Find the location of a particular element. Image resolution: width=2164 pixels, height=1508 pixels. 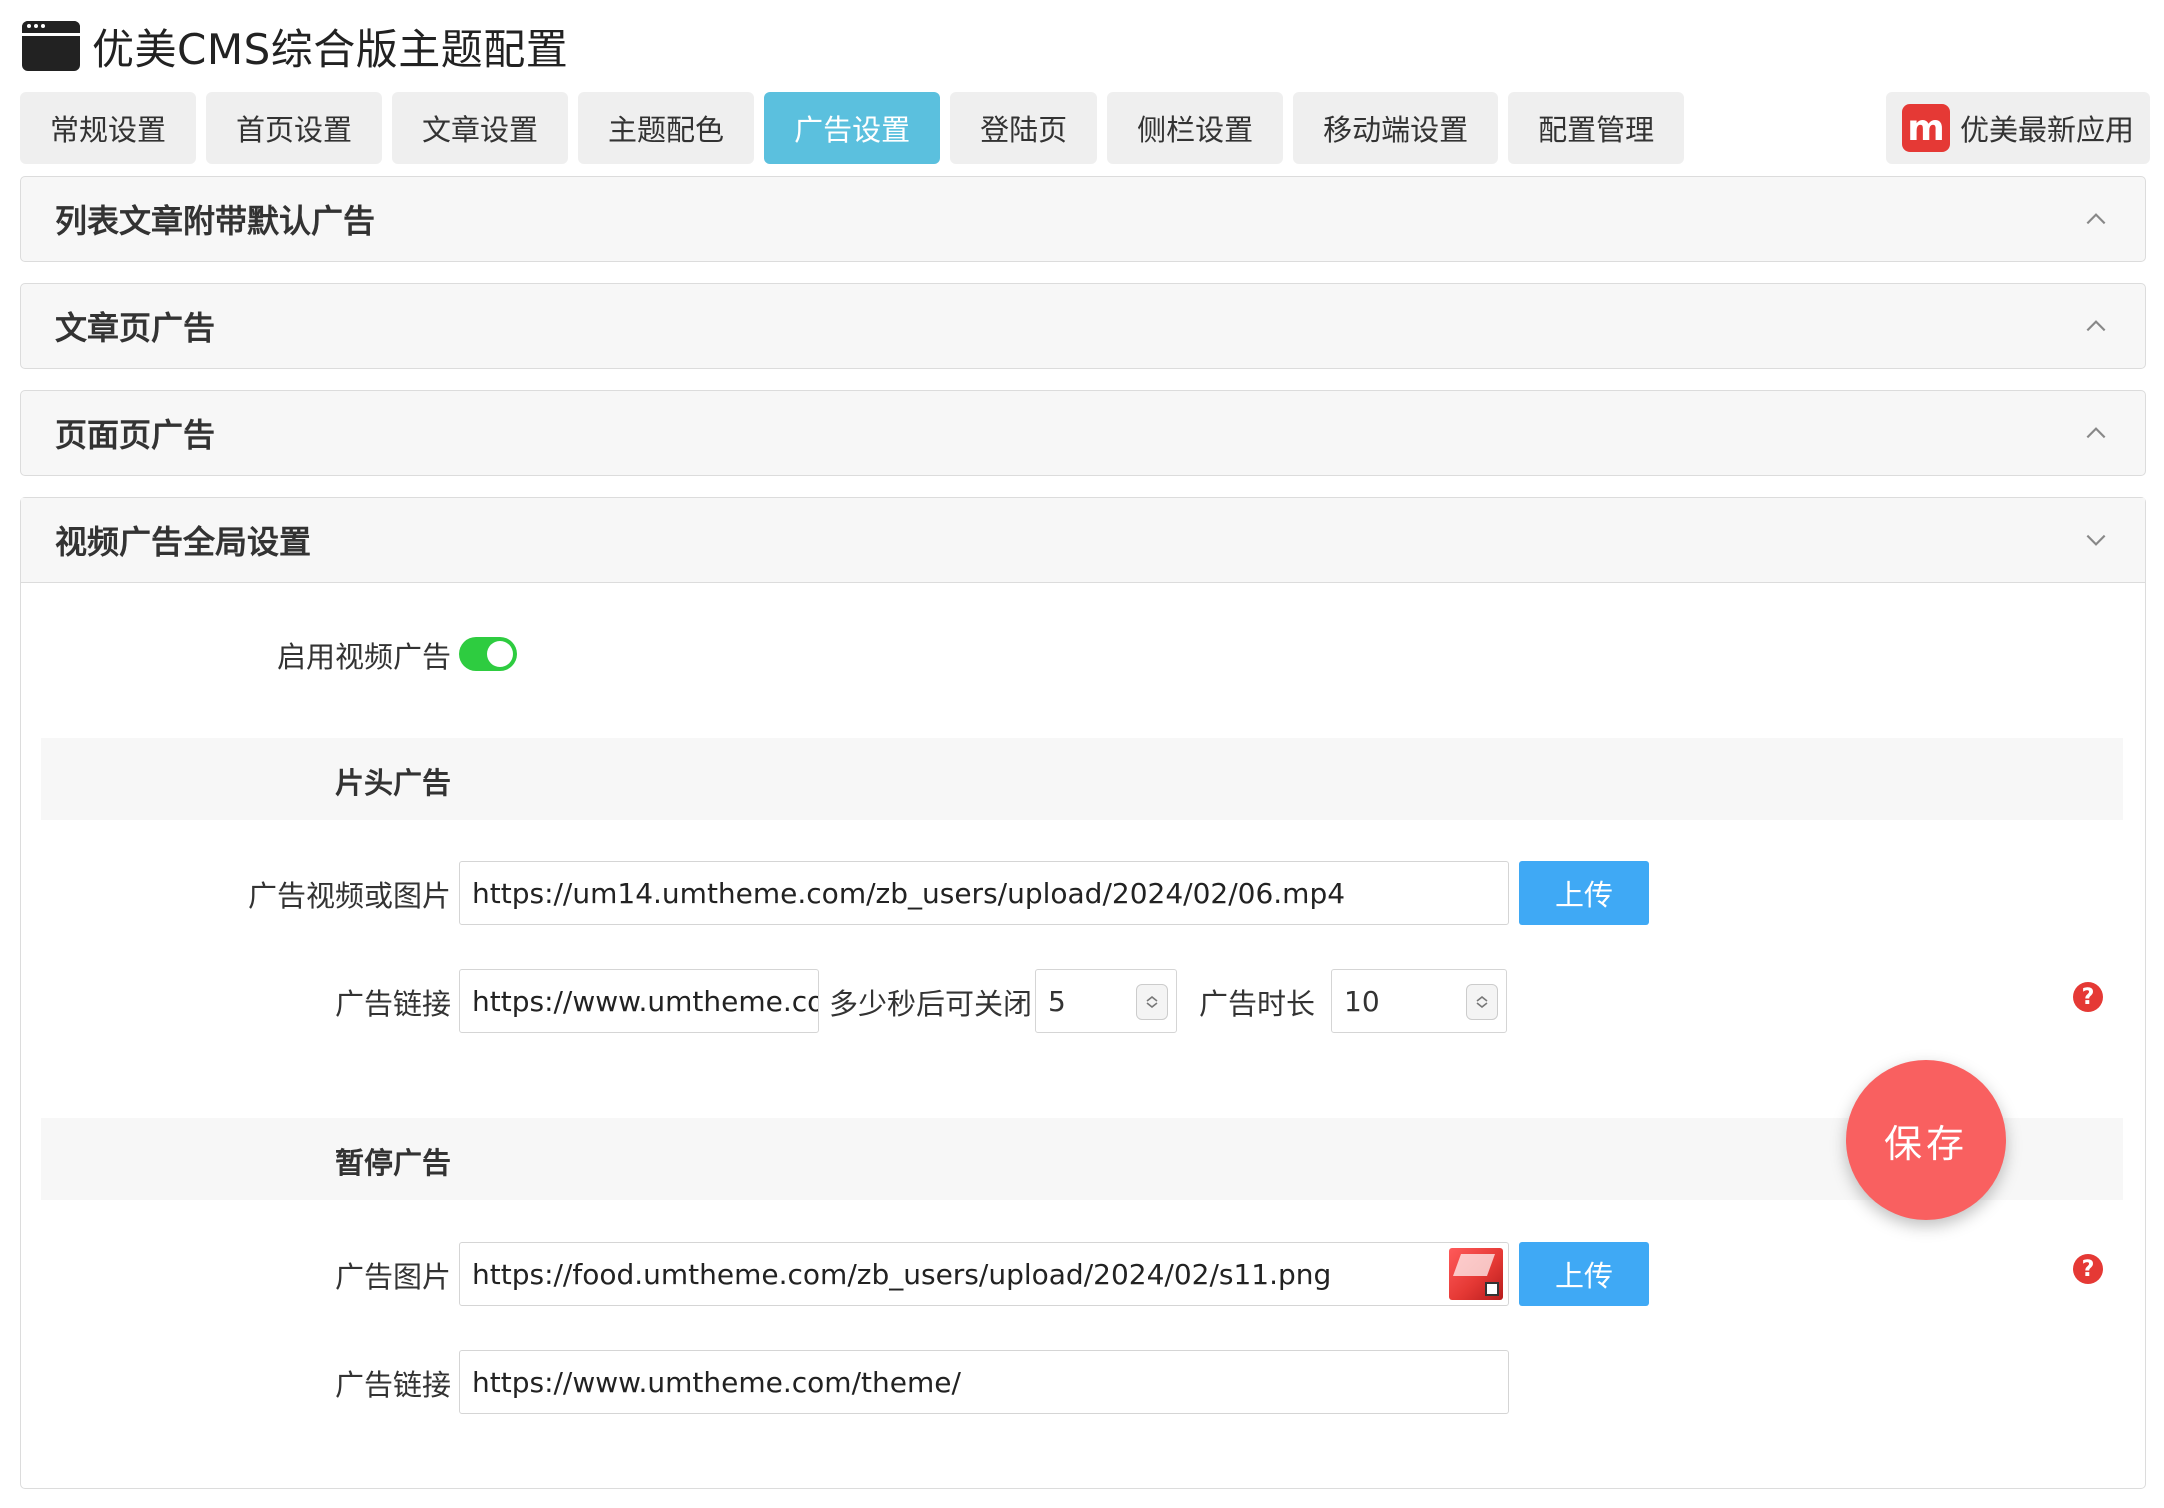

panel-title: 视频广告全局设置 is located at coordinates (183, 542).